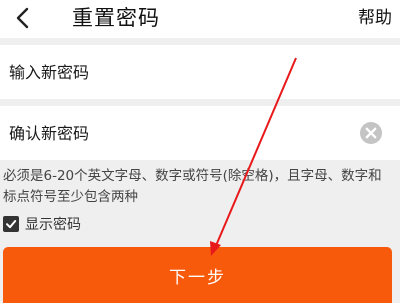 This screenshot has height=303, width=400. Describe the element at coordinates (375, 18) in the screenshot. I see `help-link: 帮助` at that location.